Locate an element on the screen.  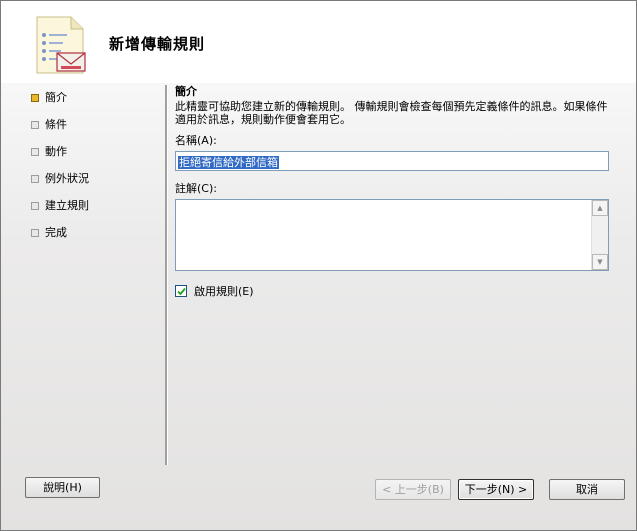
vertical-divider is located at coordinates (166, 275).